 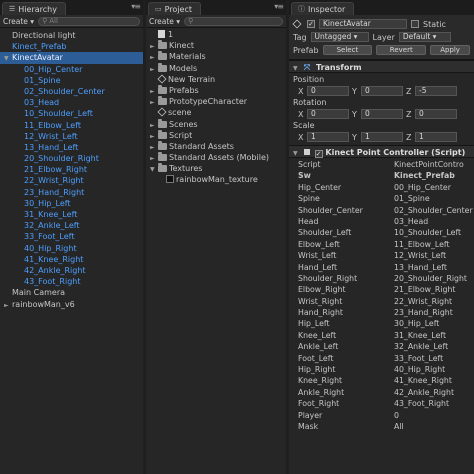 I want to click on property-value-field: Kinect_Prefab, so click(x=424, y=175).